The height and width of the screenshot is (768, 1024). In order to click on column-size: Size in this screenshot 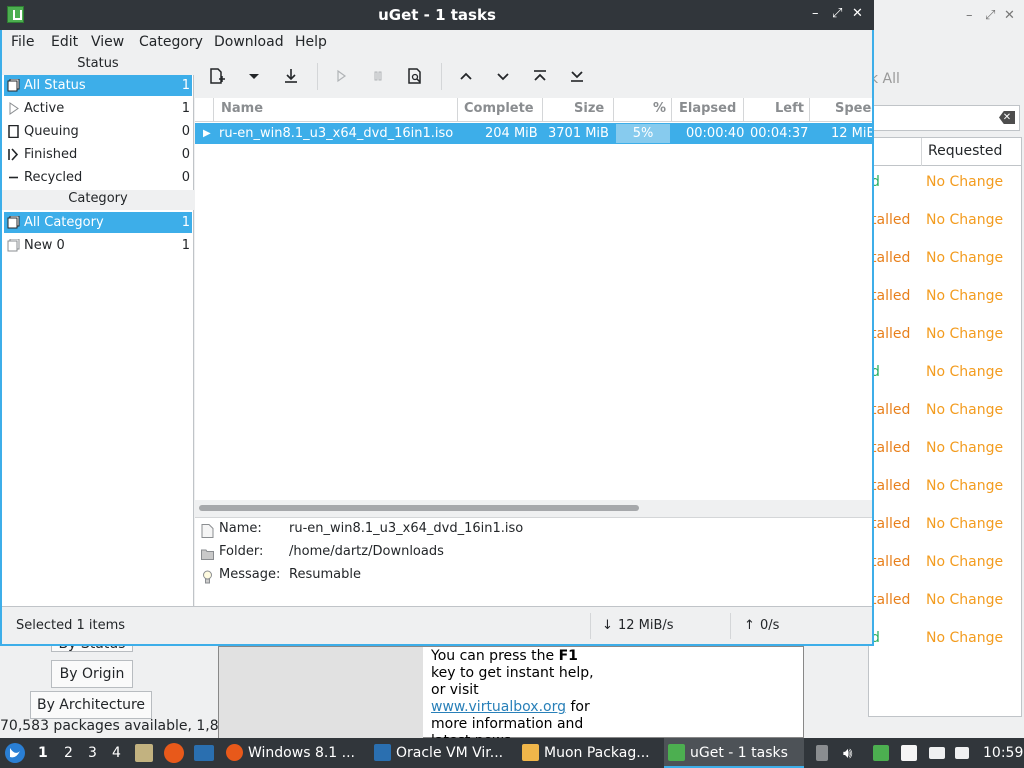, I will do `click(589, 108)`.